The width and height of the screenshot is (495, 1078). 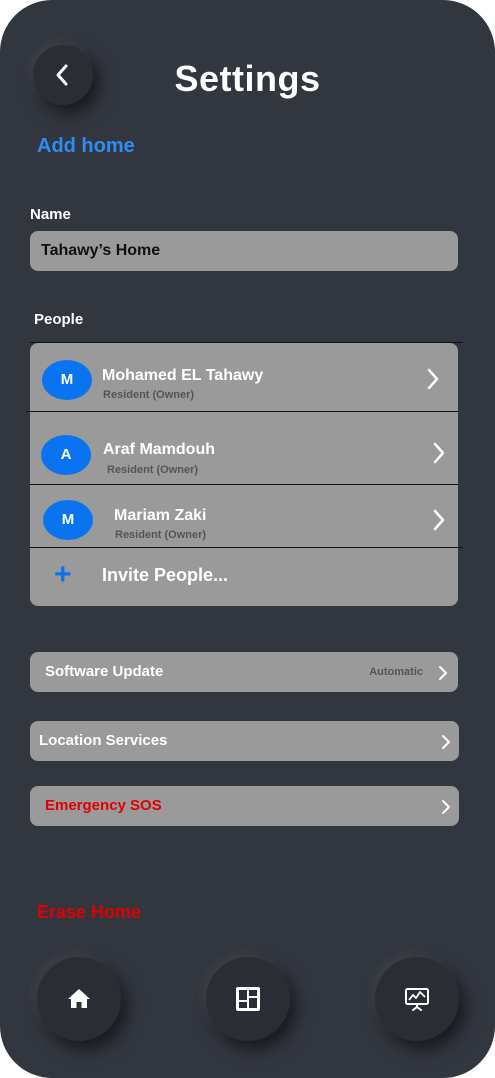 I want to click on home-icon, so click(x=79, y=998).